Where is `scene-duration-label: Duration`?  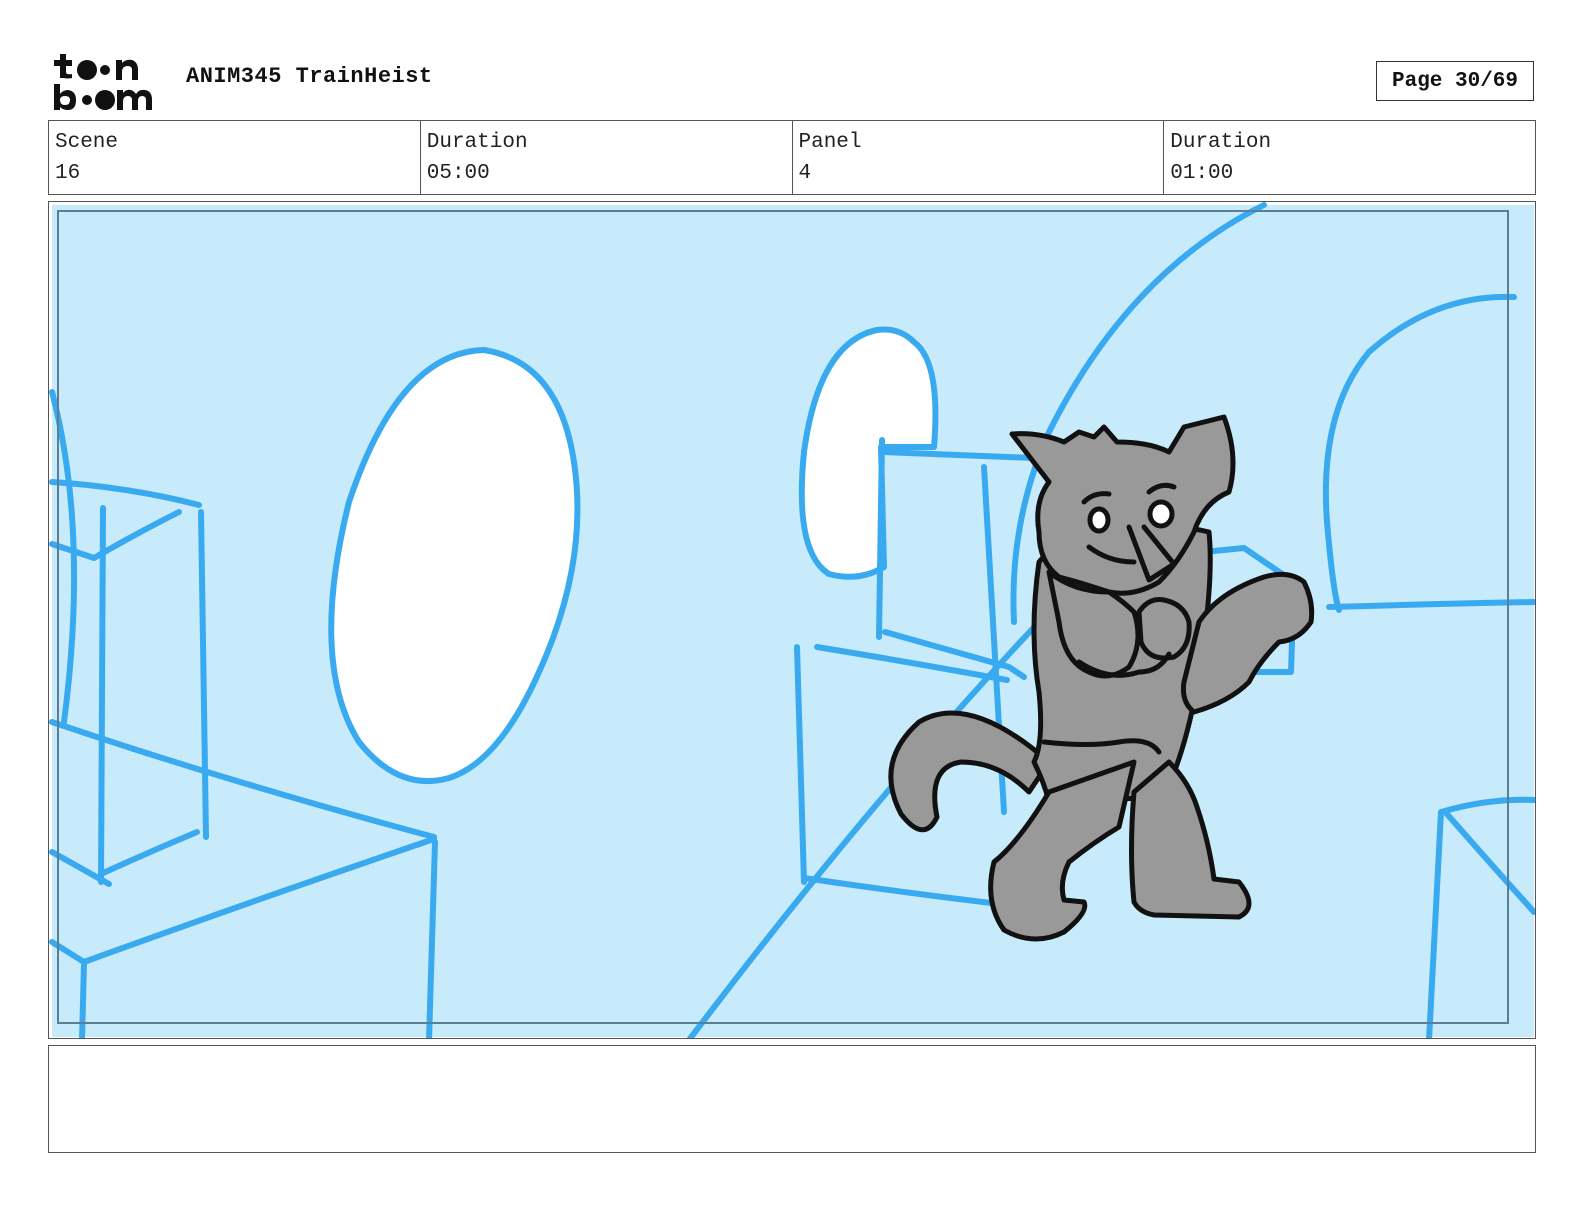
scene-duration-label: Duration is located at coordinates (477, 142).